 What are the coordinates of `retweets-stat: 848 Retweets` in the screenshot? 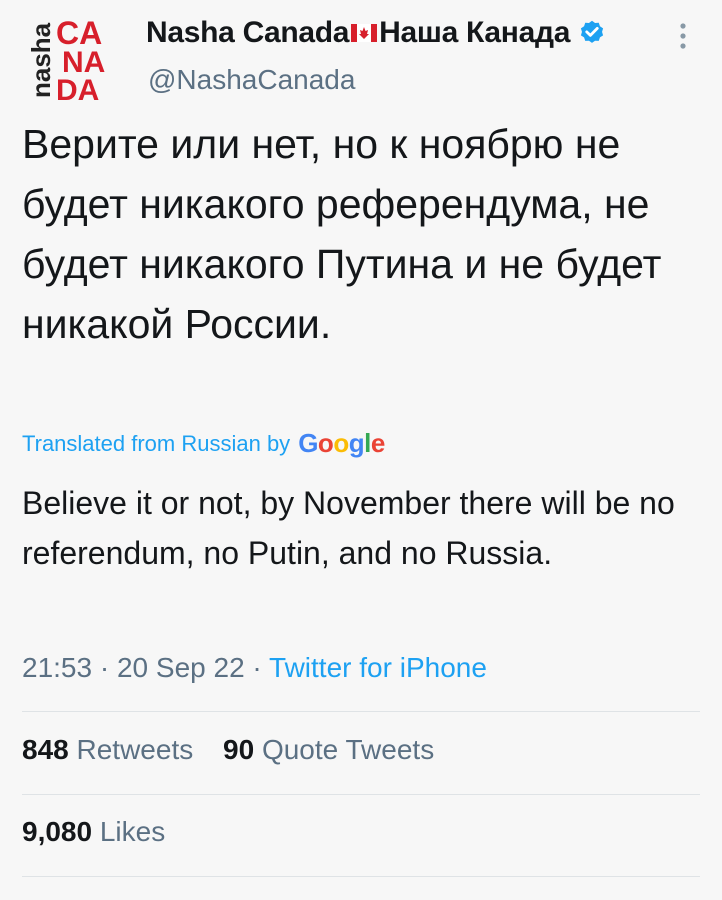 It's located at (111, 749).